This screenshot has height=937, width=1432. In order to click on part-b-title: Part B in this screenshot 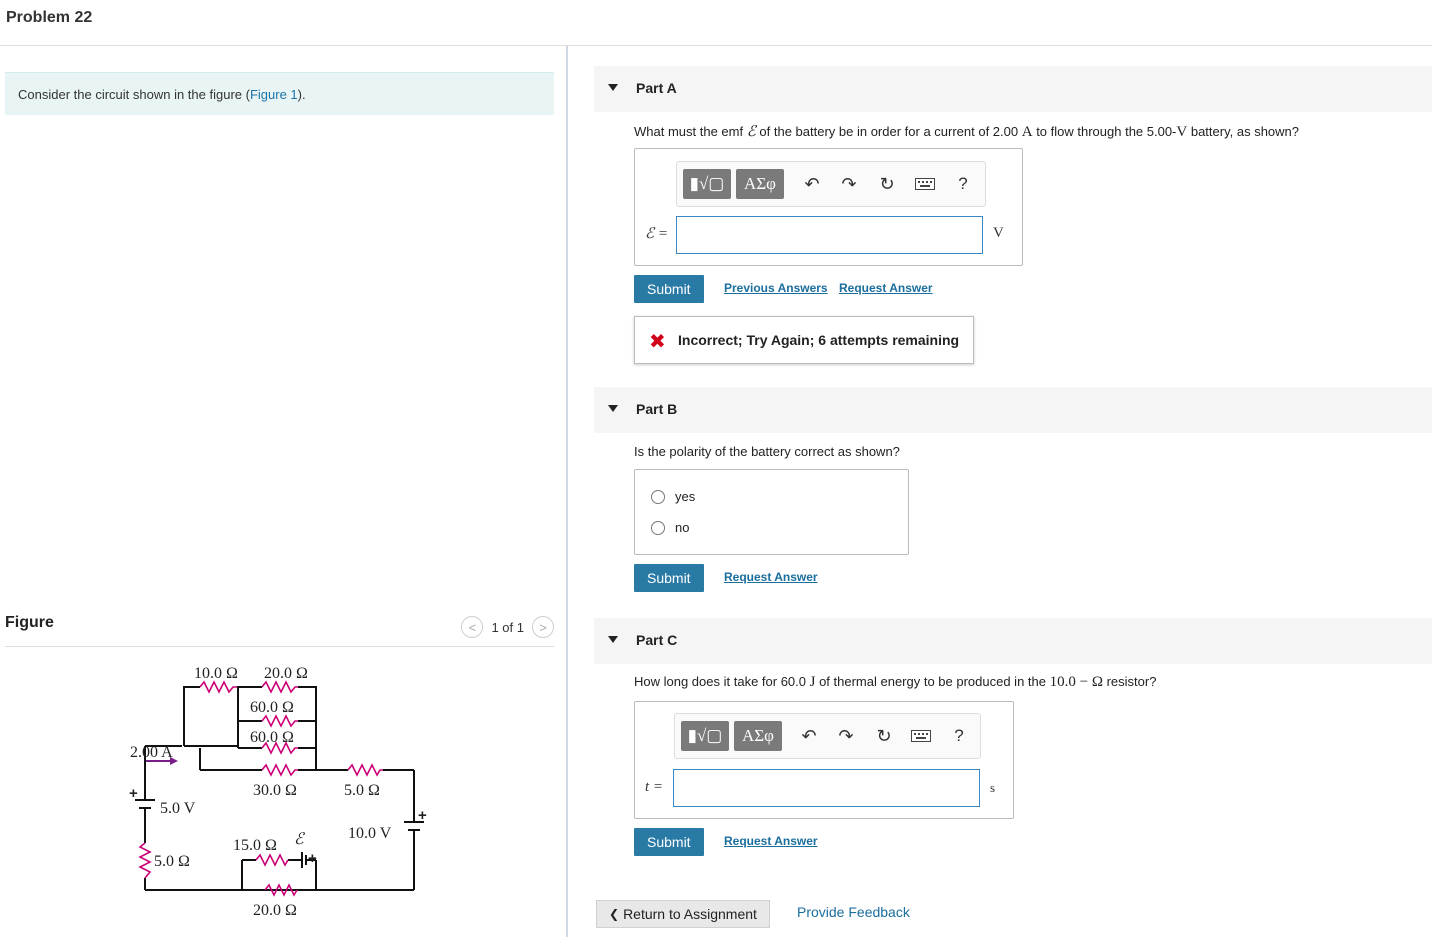, I will do `click(657, 409)`.